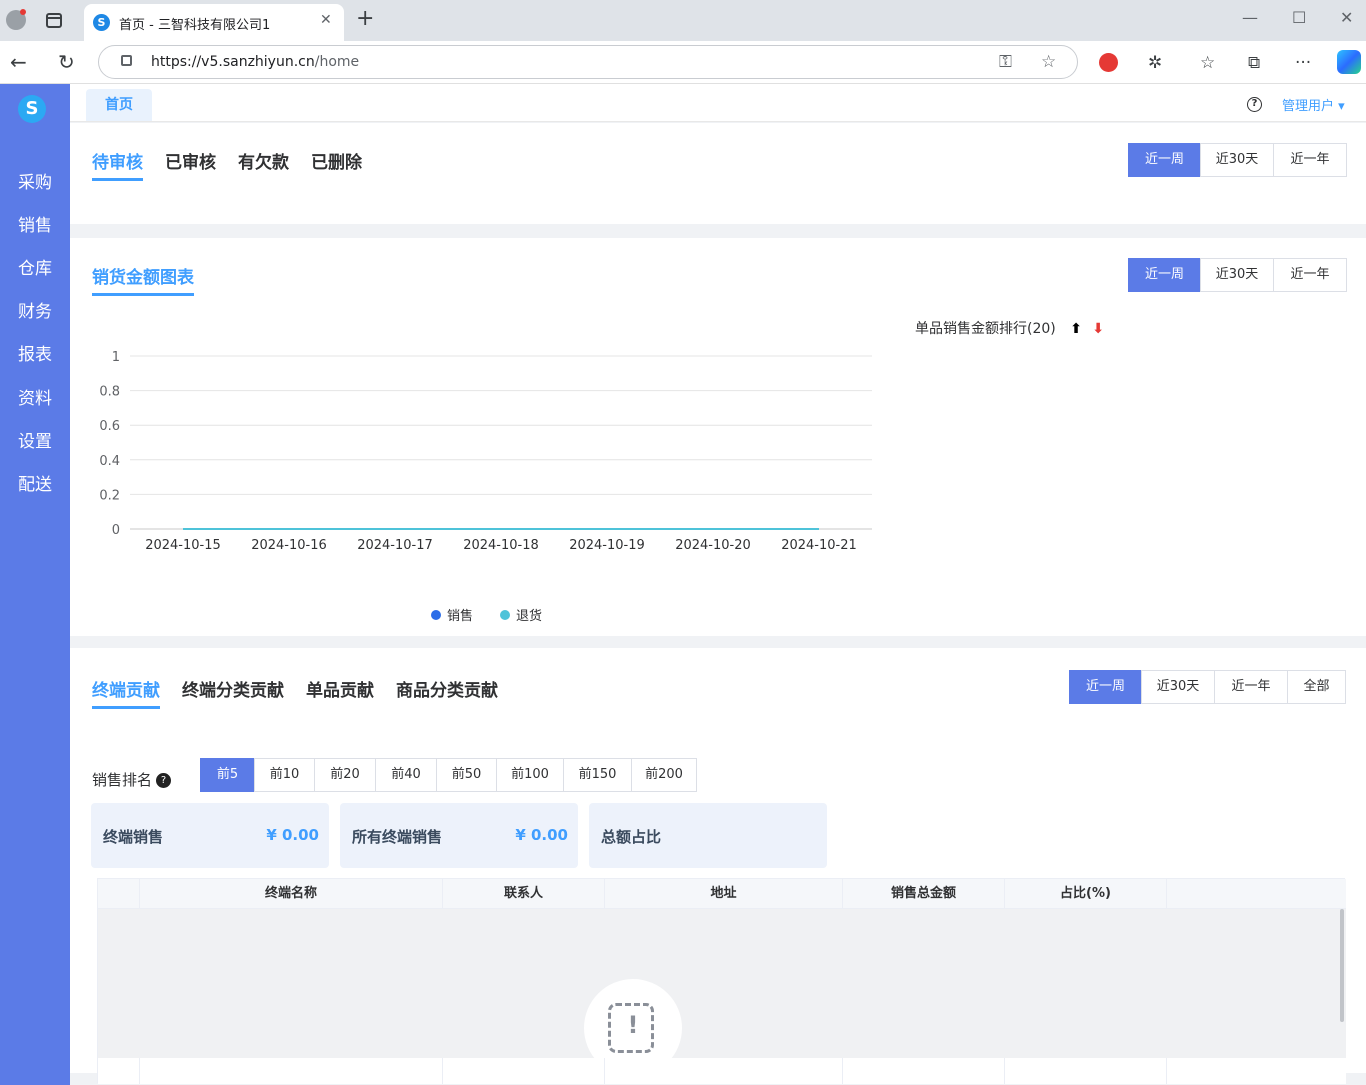 This screenshot has height=1085, width=1366. Describe the element at coordinates (1310, 275) in the screenshot. I see `chart-period-year-button: 近一年` at that location.